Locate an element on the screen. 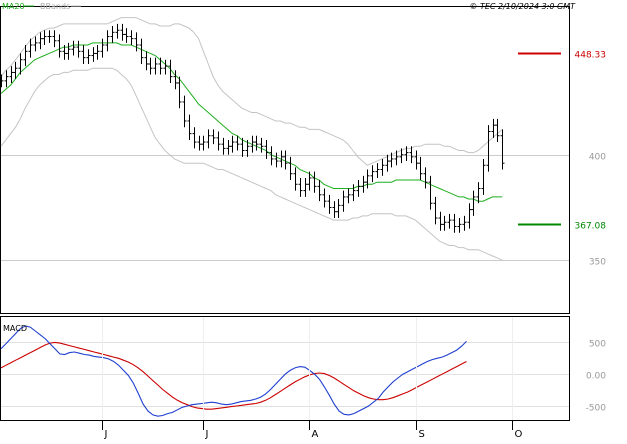 The image size is (627, 444). macd-tick-label: -500 is located at coordinates (596, 409).